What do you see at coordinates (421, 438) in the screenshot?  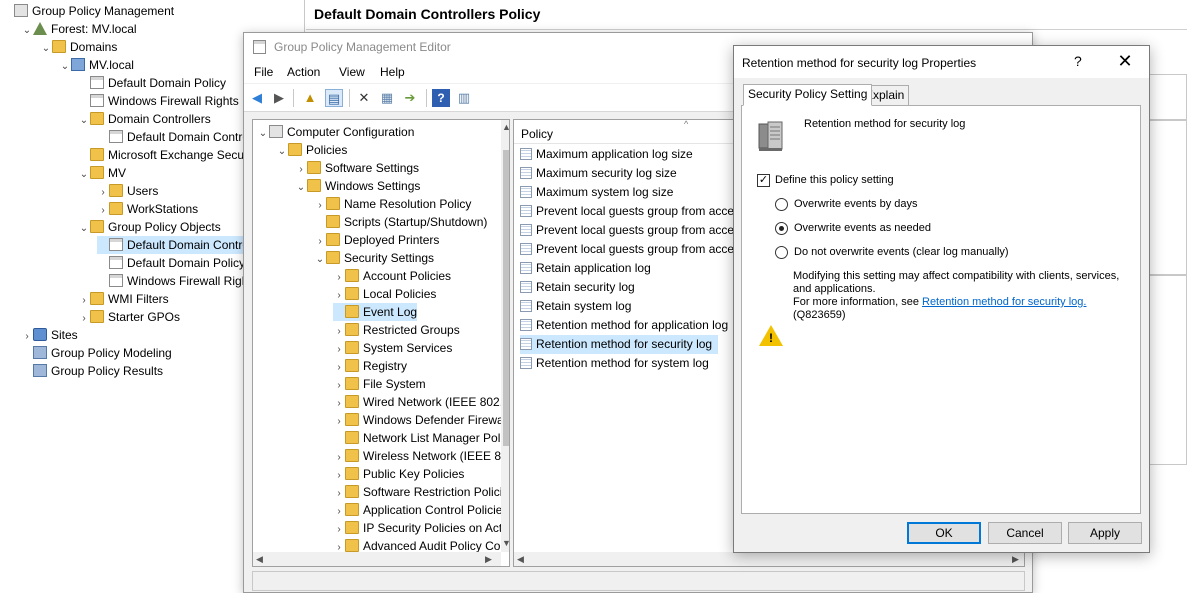 I see `editor-tree-item: Network List Manager Policies` at bounding box center [421, 438].